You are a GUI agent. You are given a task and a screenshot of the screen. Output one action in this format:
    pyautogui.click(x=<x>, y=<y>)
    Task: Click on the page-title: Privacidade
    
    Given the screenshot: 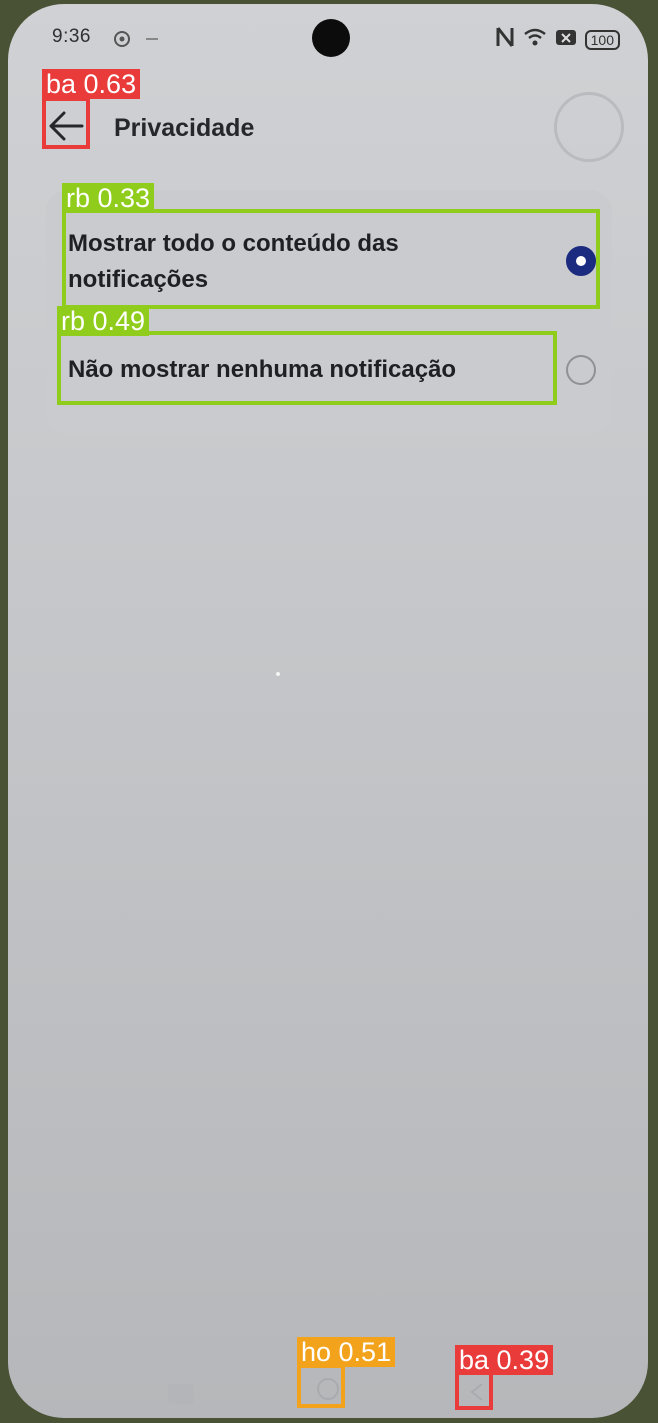 What is the action you would take?
    pyautogui.click(x=184, y=128)
    